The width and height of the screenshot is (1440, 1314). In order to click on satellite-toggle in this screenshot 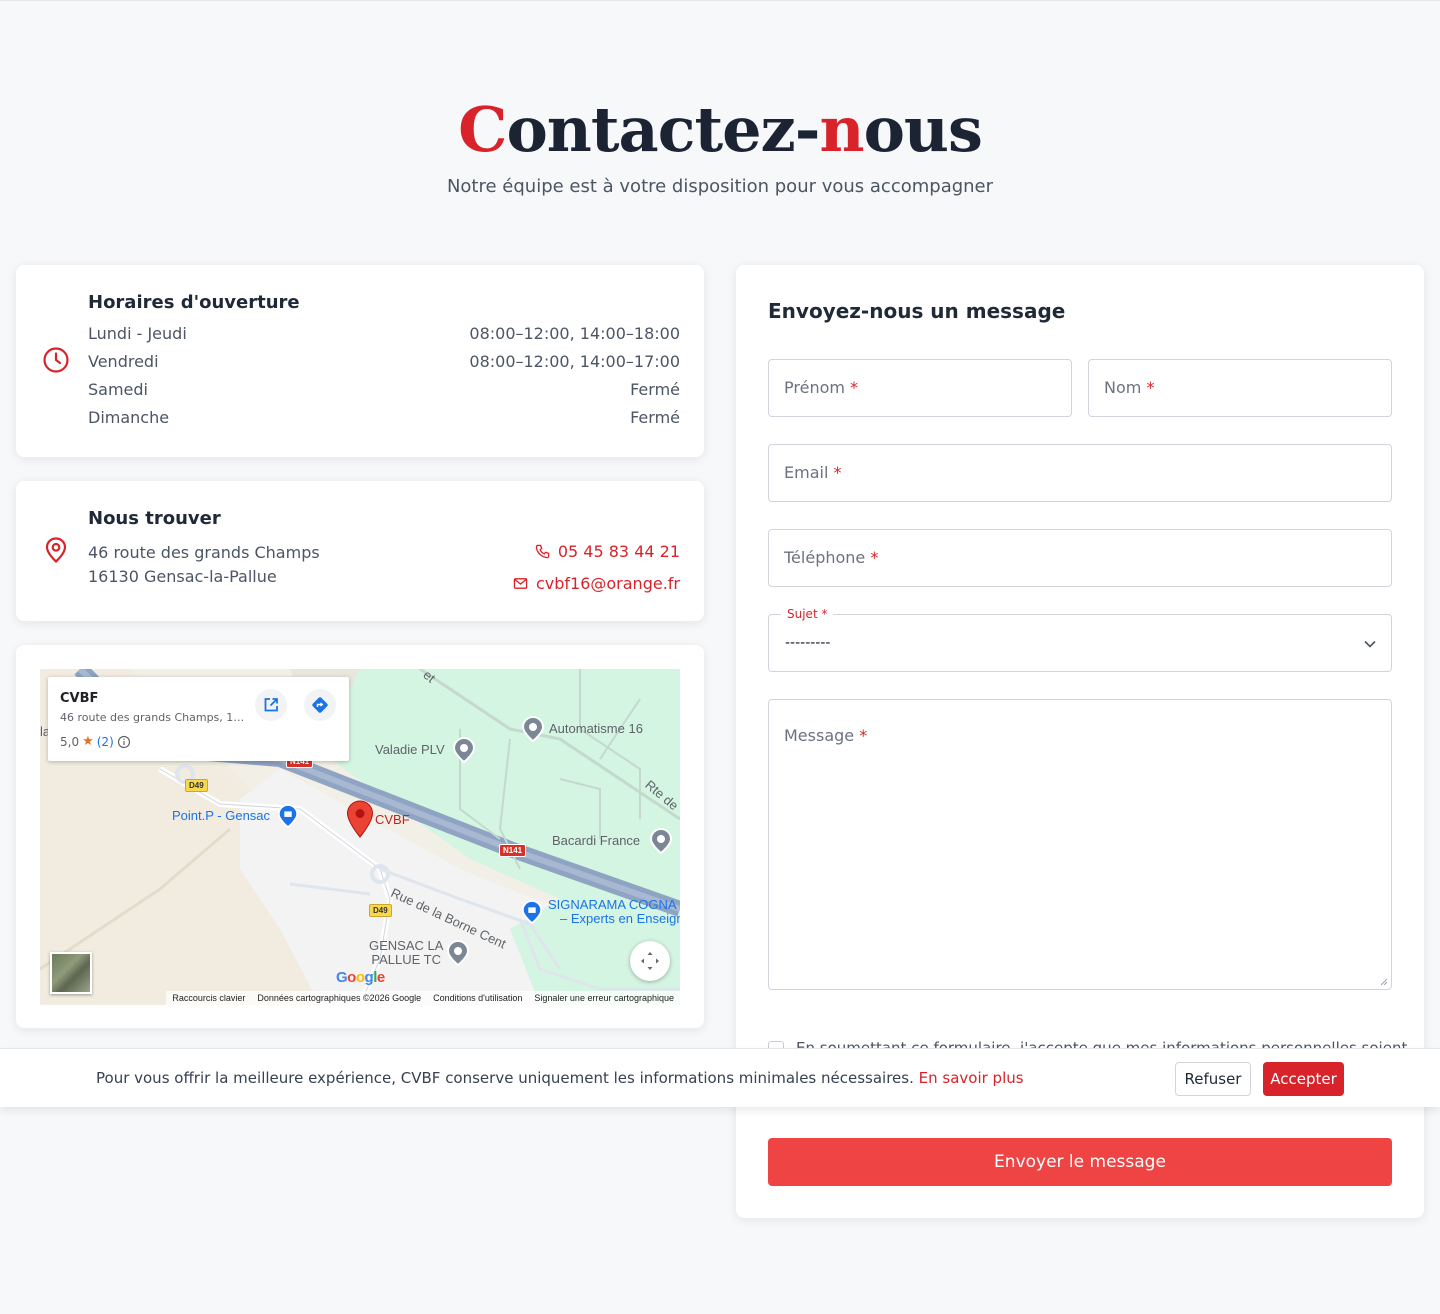, I will do `click(71, 973)`.